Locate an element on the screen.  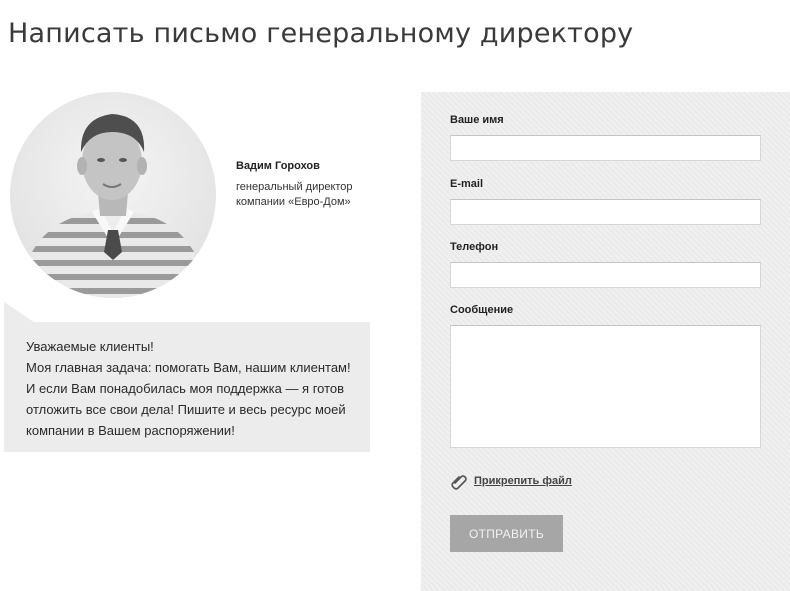
director-name: Вадим Горохов is located at coordinates (278, 166).